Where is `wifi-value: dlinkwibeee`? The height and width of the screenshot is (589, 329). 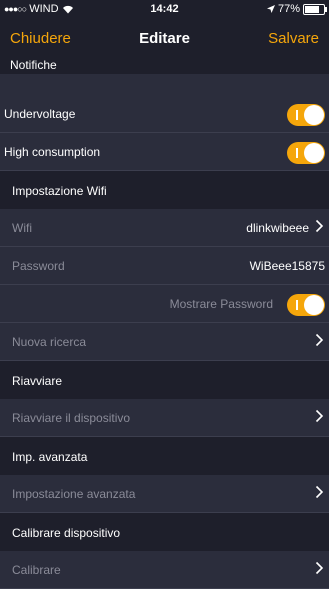 wifi-value: dlinkwibeee is located at coordinates (277, 228).